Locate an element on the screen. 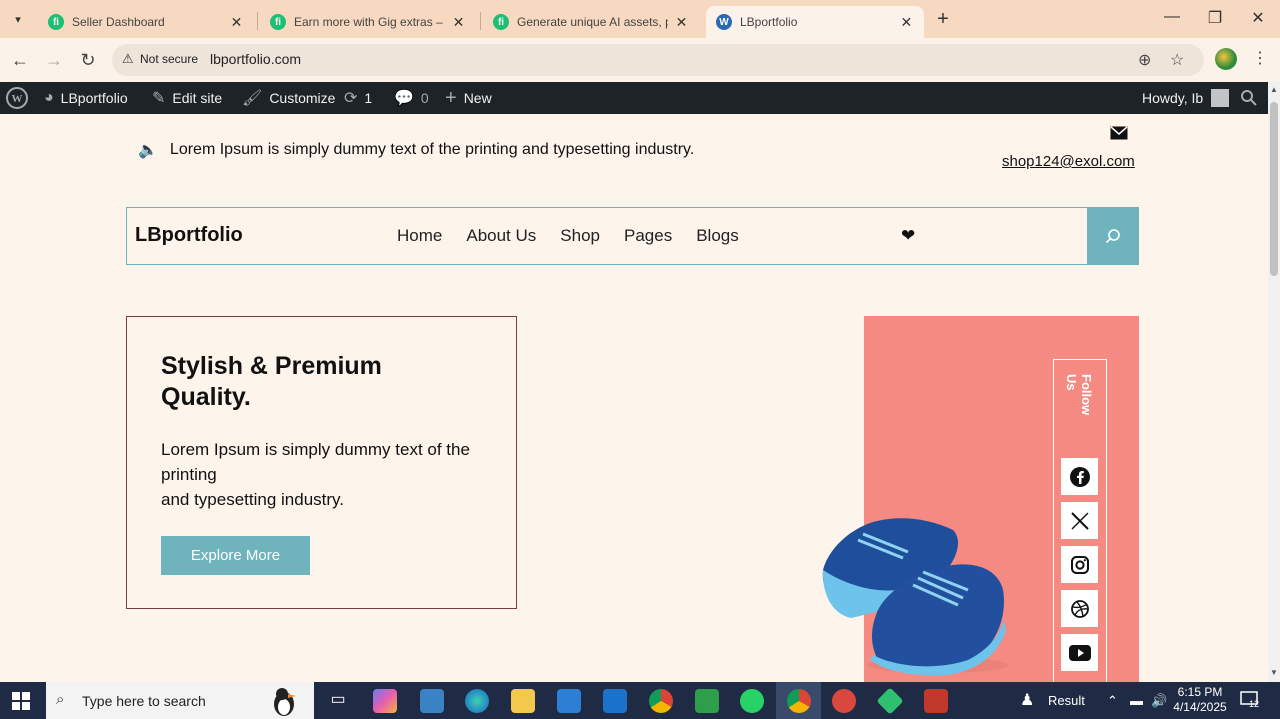 This screenshot has width=1280, height=719. menu-item-home: Home is located at coordinates (419, 236).